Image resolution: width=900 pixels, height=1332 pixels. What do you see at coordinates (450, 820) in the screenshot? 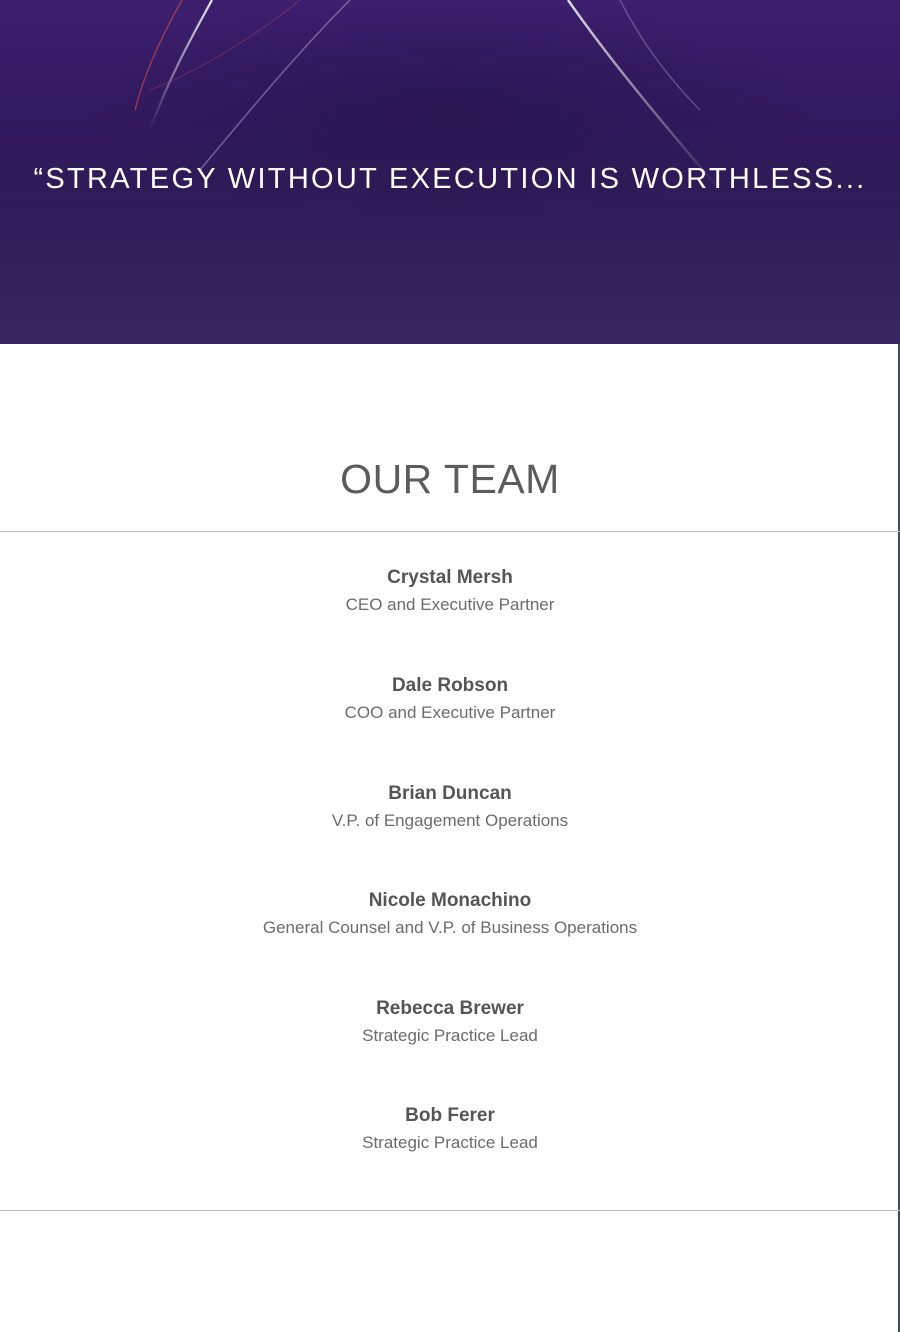
I see `member-role: V.P. of Engagement Operations` at bounding box center [450, 820].